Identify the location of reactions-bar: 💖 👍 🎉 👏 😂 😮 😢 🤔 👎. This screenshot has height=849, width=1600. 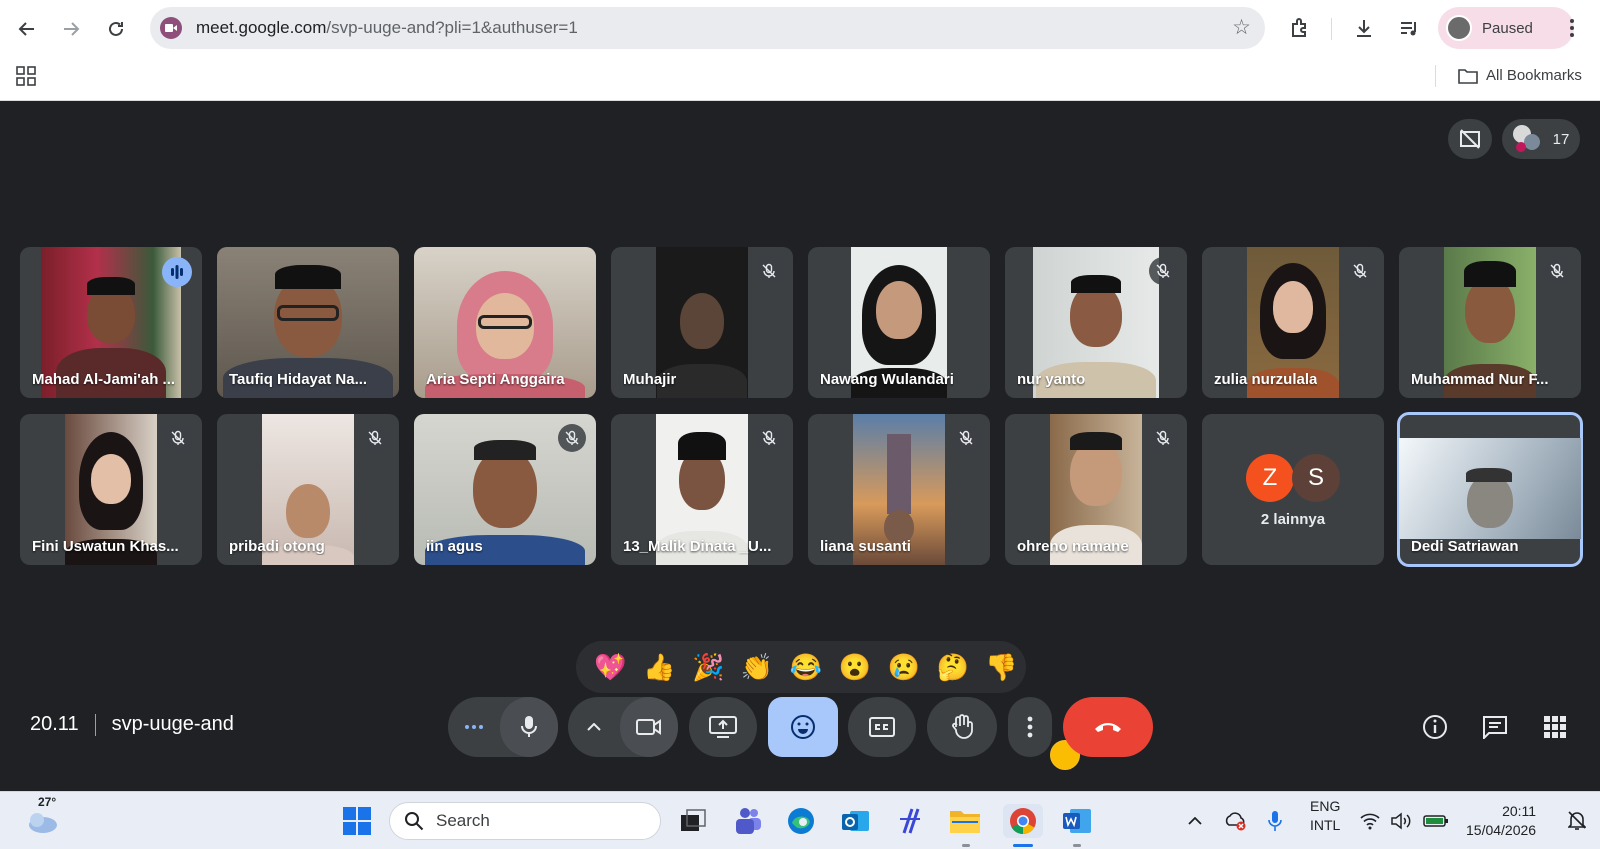
(801, 667).